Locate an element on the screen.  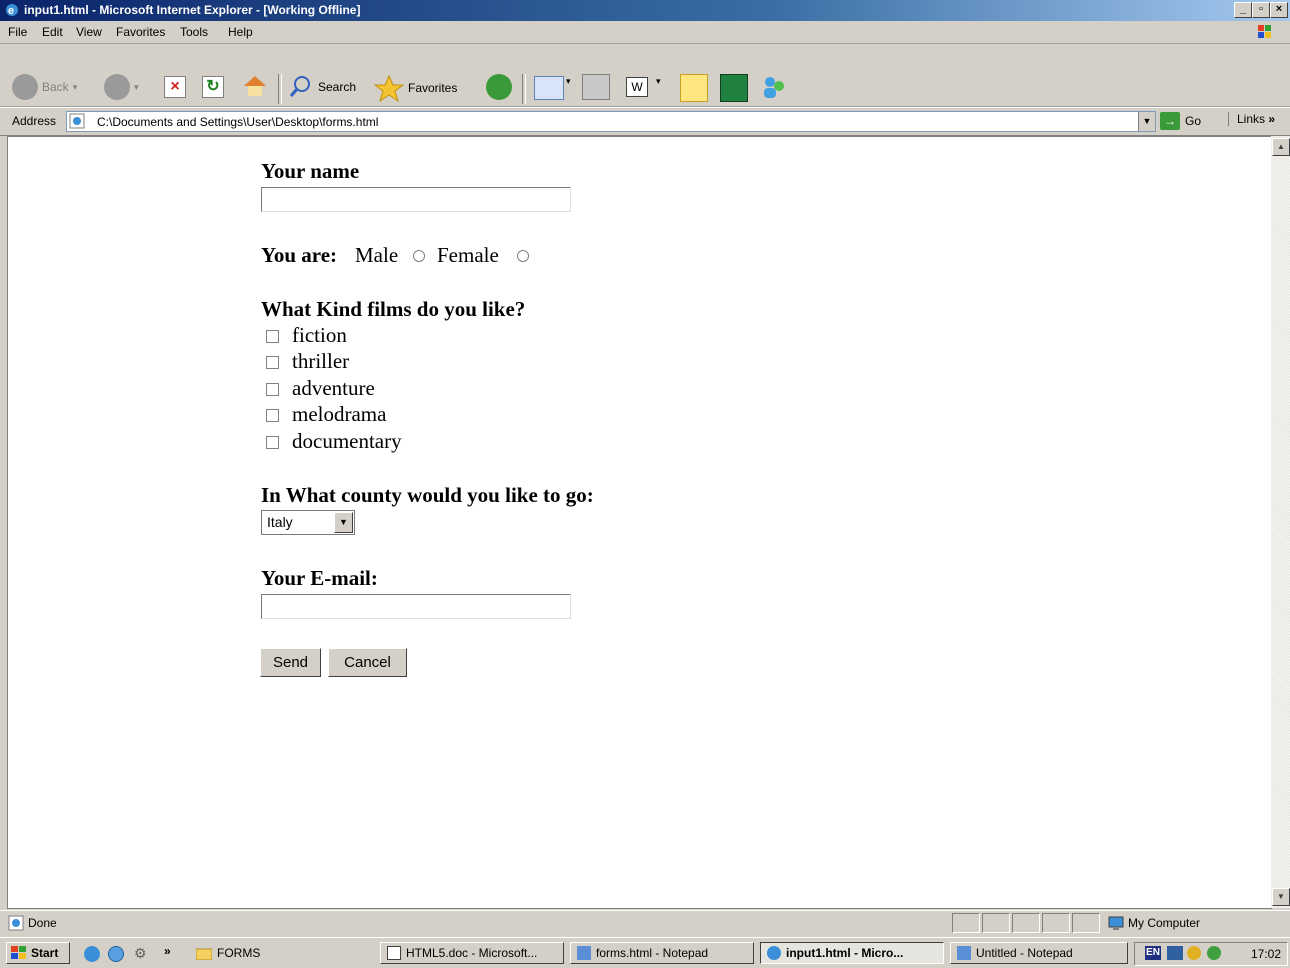
melodrama-label: melodrama is located at coordinates (339, 414).